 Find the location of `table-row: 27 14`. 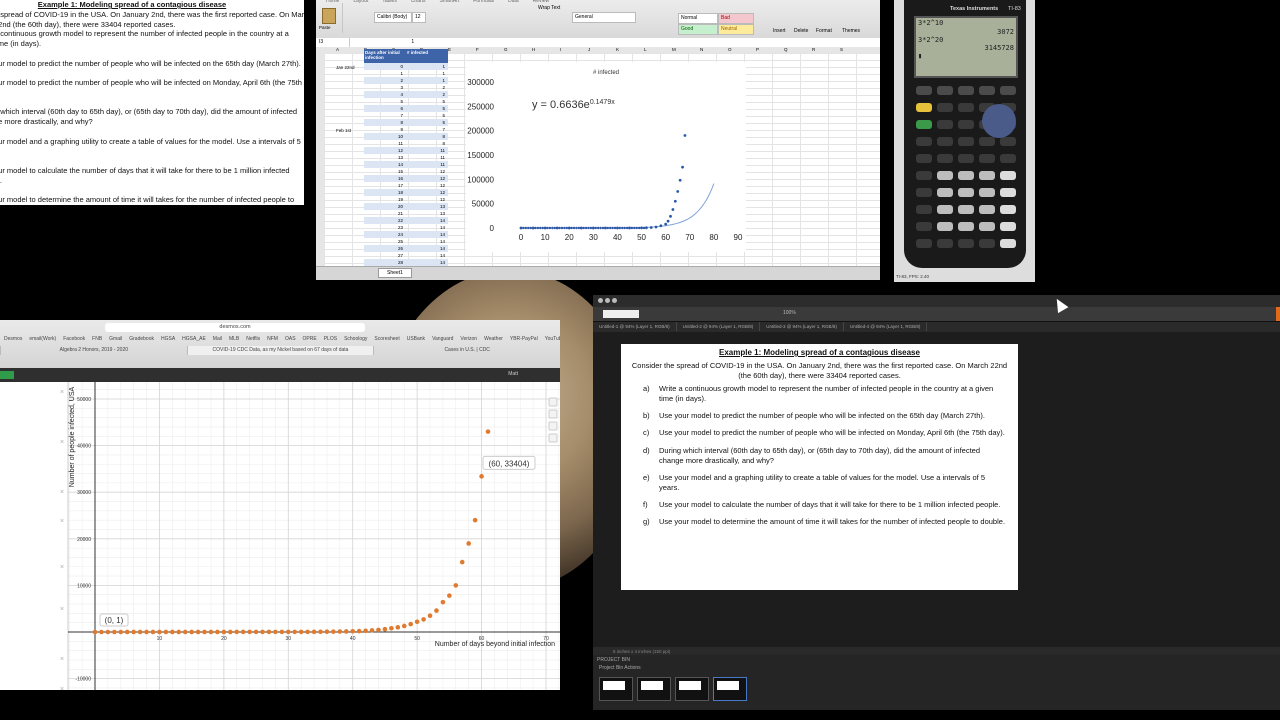

table-row: 27 14 is located at coordinates (406, 255).